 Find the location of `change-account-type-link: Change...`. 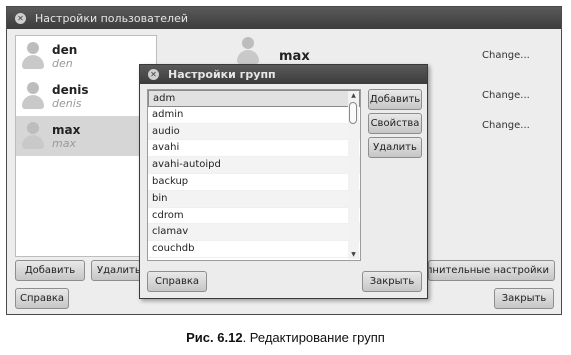

change-account-type-link: Change... is located at coordinates (506, 95).